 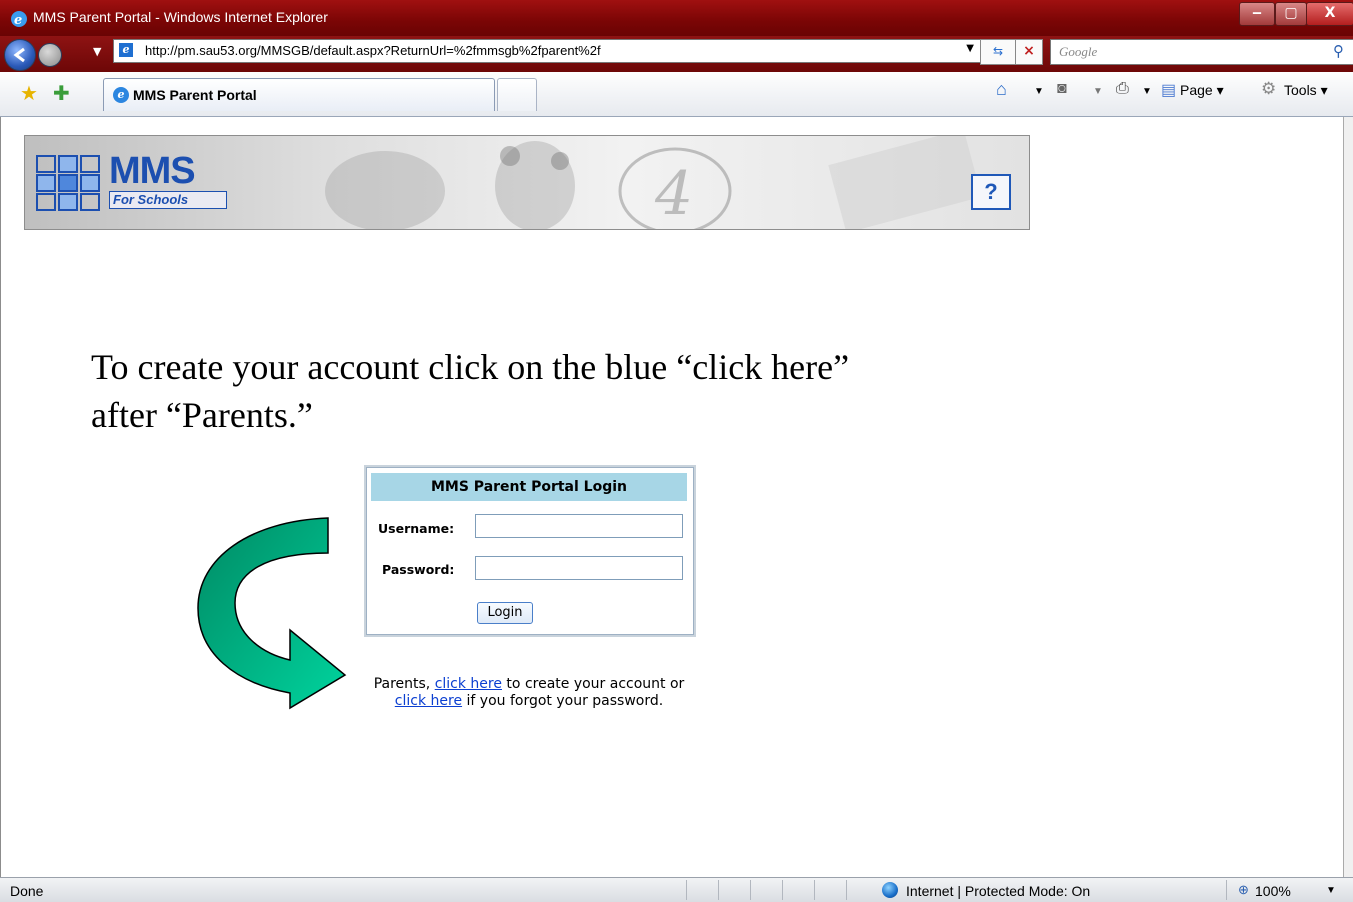 What do you see at coordinates (998, 52) in the screenshot?
I see `refresh-button: ⇆` at bounding box center [998, 52].